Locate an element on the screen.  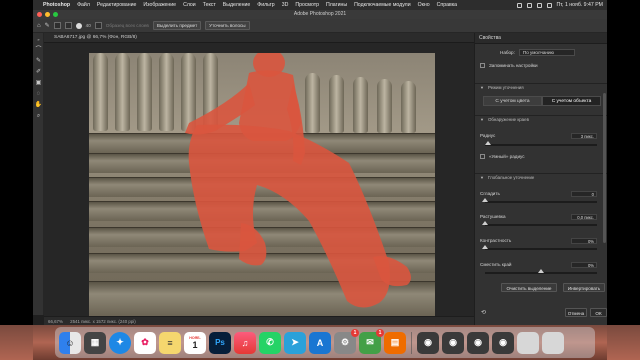
zoom-window-button is located at coordinates (55, 14).